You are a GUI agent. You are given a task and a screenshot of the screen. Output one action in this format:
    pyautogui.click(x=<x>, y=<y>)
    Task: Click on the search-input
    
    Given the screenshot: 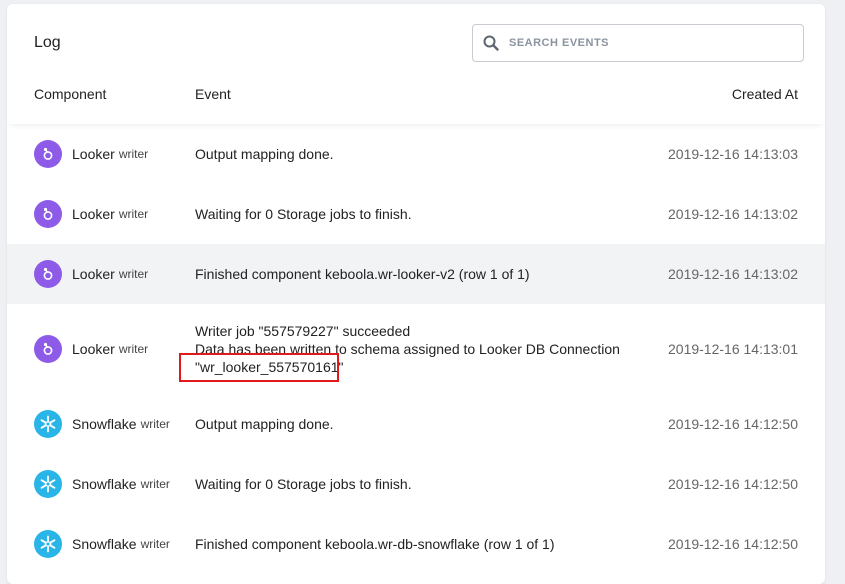 What is the action you would take?
    pyautogui.click(x=649, y=43)
    